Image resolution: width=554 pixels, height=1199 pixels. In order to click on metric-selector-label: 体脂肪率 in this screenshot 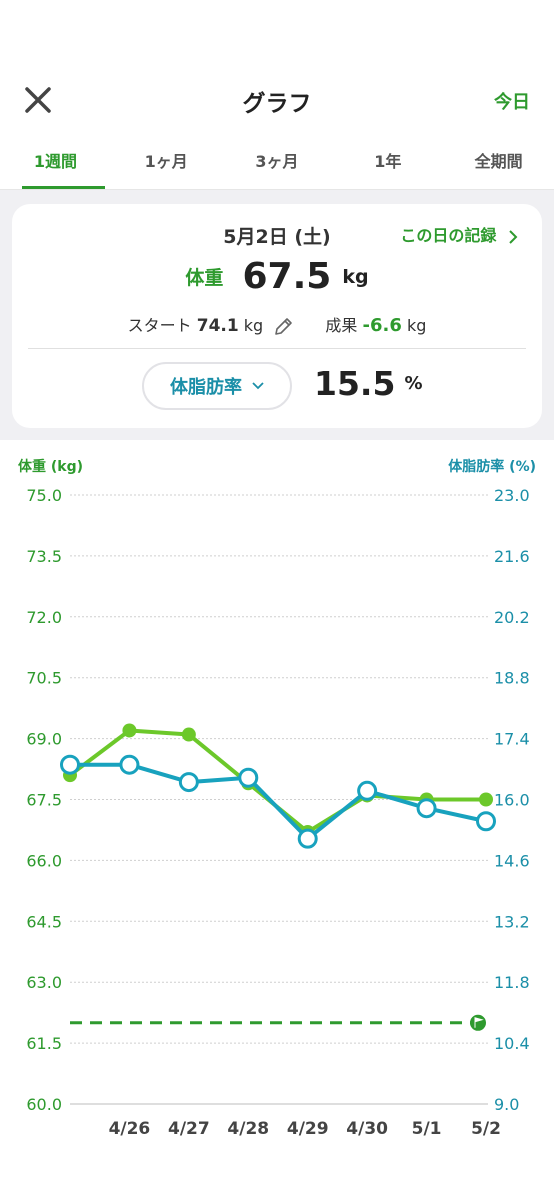, I will do `click(206, 387)`.